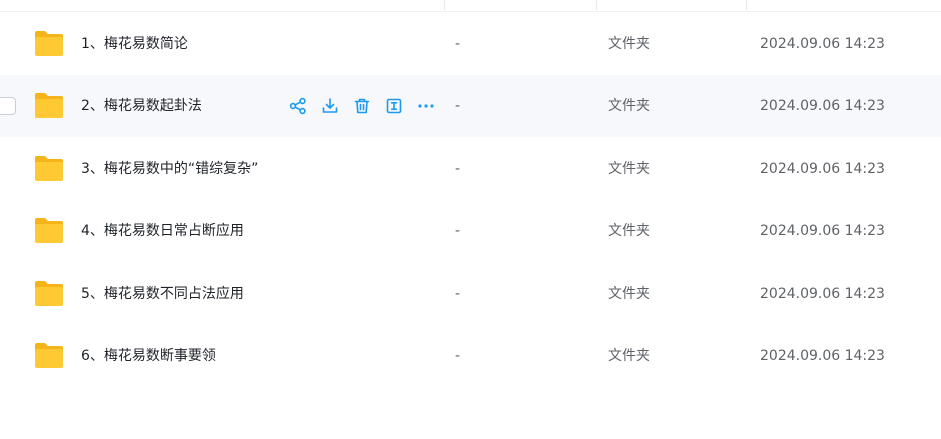  What do you see at coordinates (162, 294) in the screenshot?
I see `file-name: 5、梅花易数不同占法应用` at bounding box center [162, 294].